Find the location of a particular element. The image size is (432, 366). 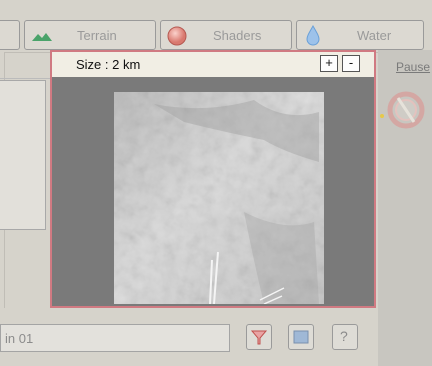

divider is located at coordinates (25, 78).